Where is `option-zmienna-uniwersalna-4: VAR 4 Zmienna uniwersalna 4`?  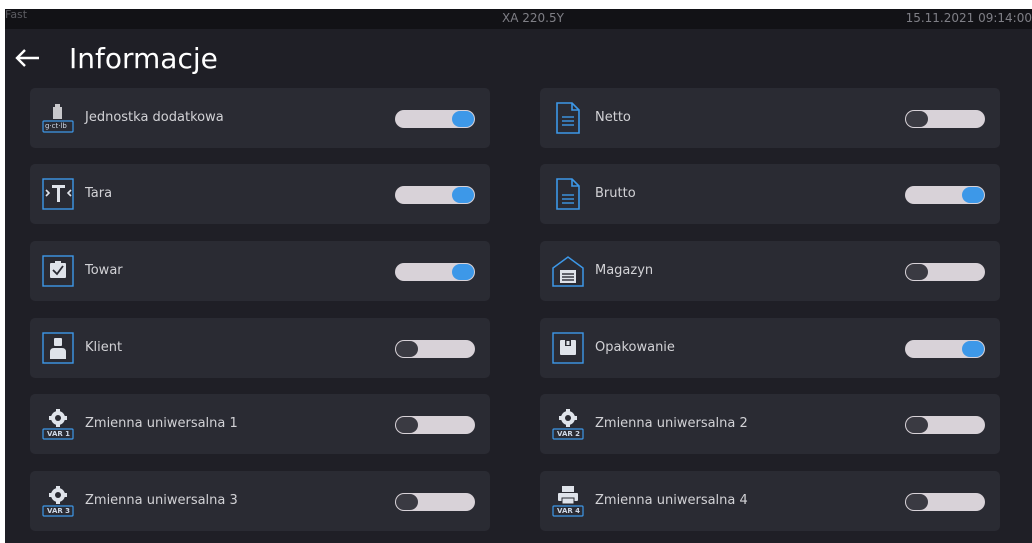 option-zmienna-uniwersalna-4: VAR 4 Zmienna uniwersalna 4 is located at coordinates (770, 501).